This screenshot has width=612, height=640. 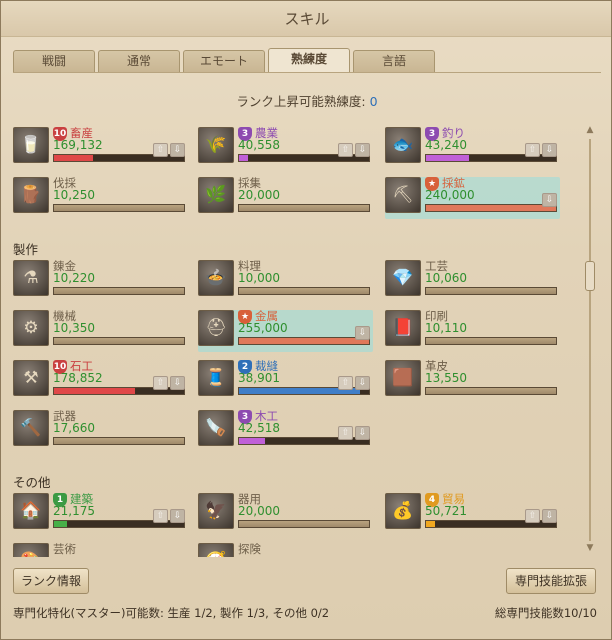 I want to click on scroll-up-icon: ▲, so click(x=590, y=131).